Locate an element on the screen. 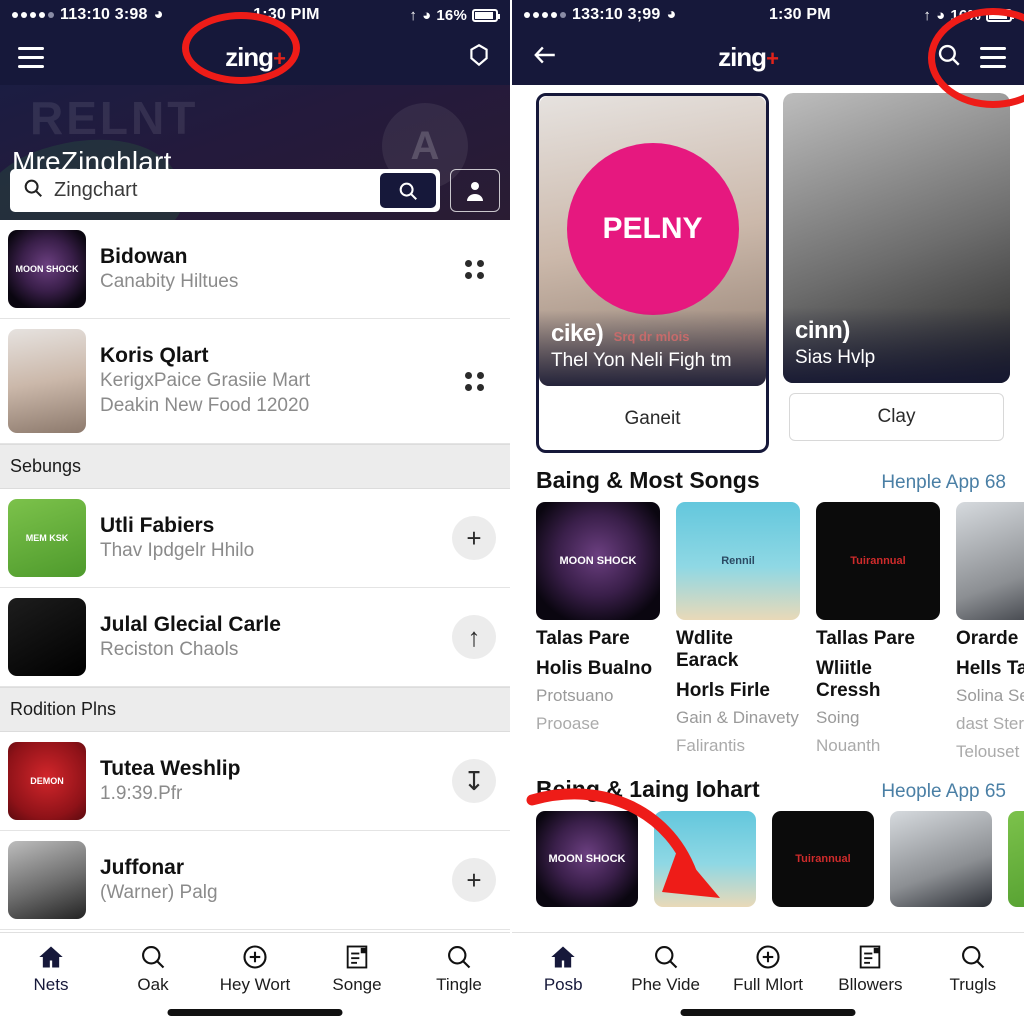 This screenshot has width=1024, height=1024. item-artwork is located at coordinates (705, 859).